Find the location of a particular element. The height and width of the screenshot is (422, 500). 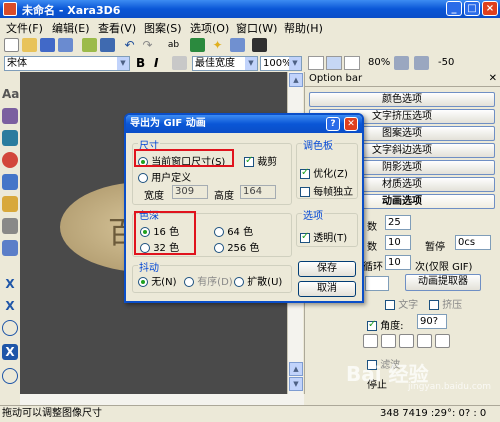

menu-edit: 编辑(E) is located at coordinates (71, 28).